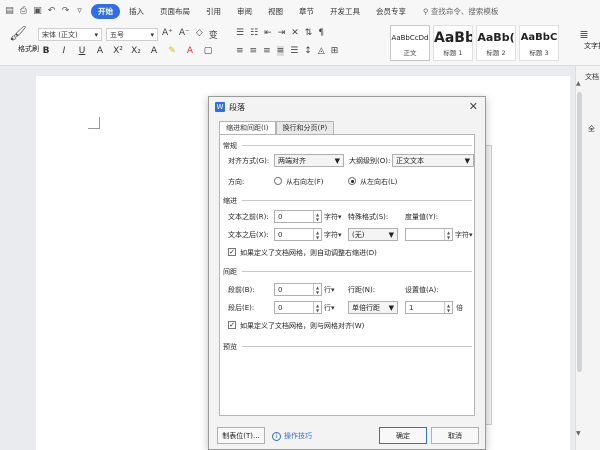 Image resolution: width=600 pixels, height=450 pixels. What do you see at coordinates (391, 11) in the screenshot?
I see `tab-member: 会员专享` at bounding box center [391, 11].